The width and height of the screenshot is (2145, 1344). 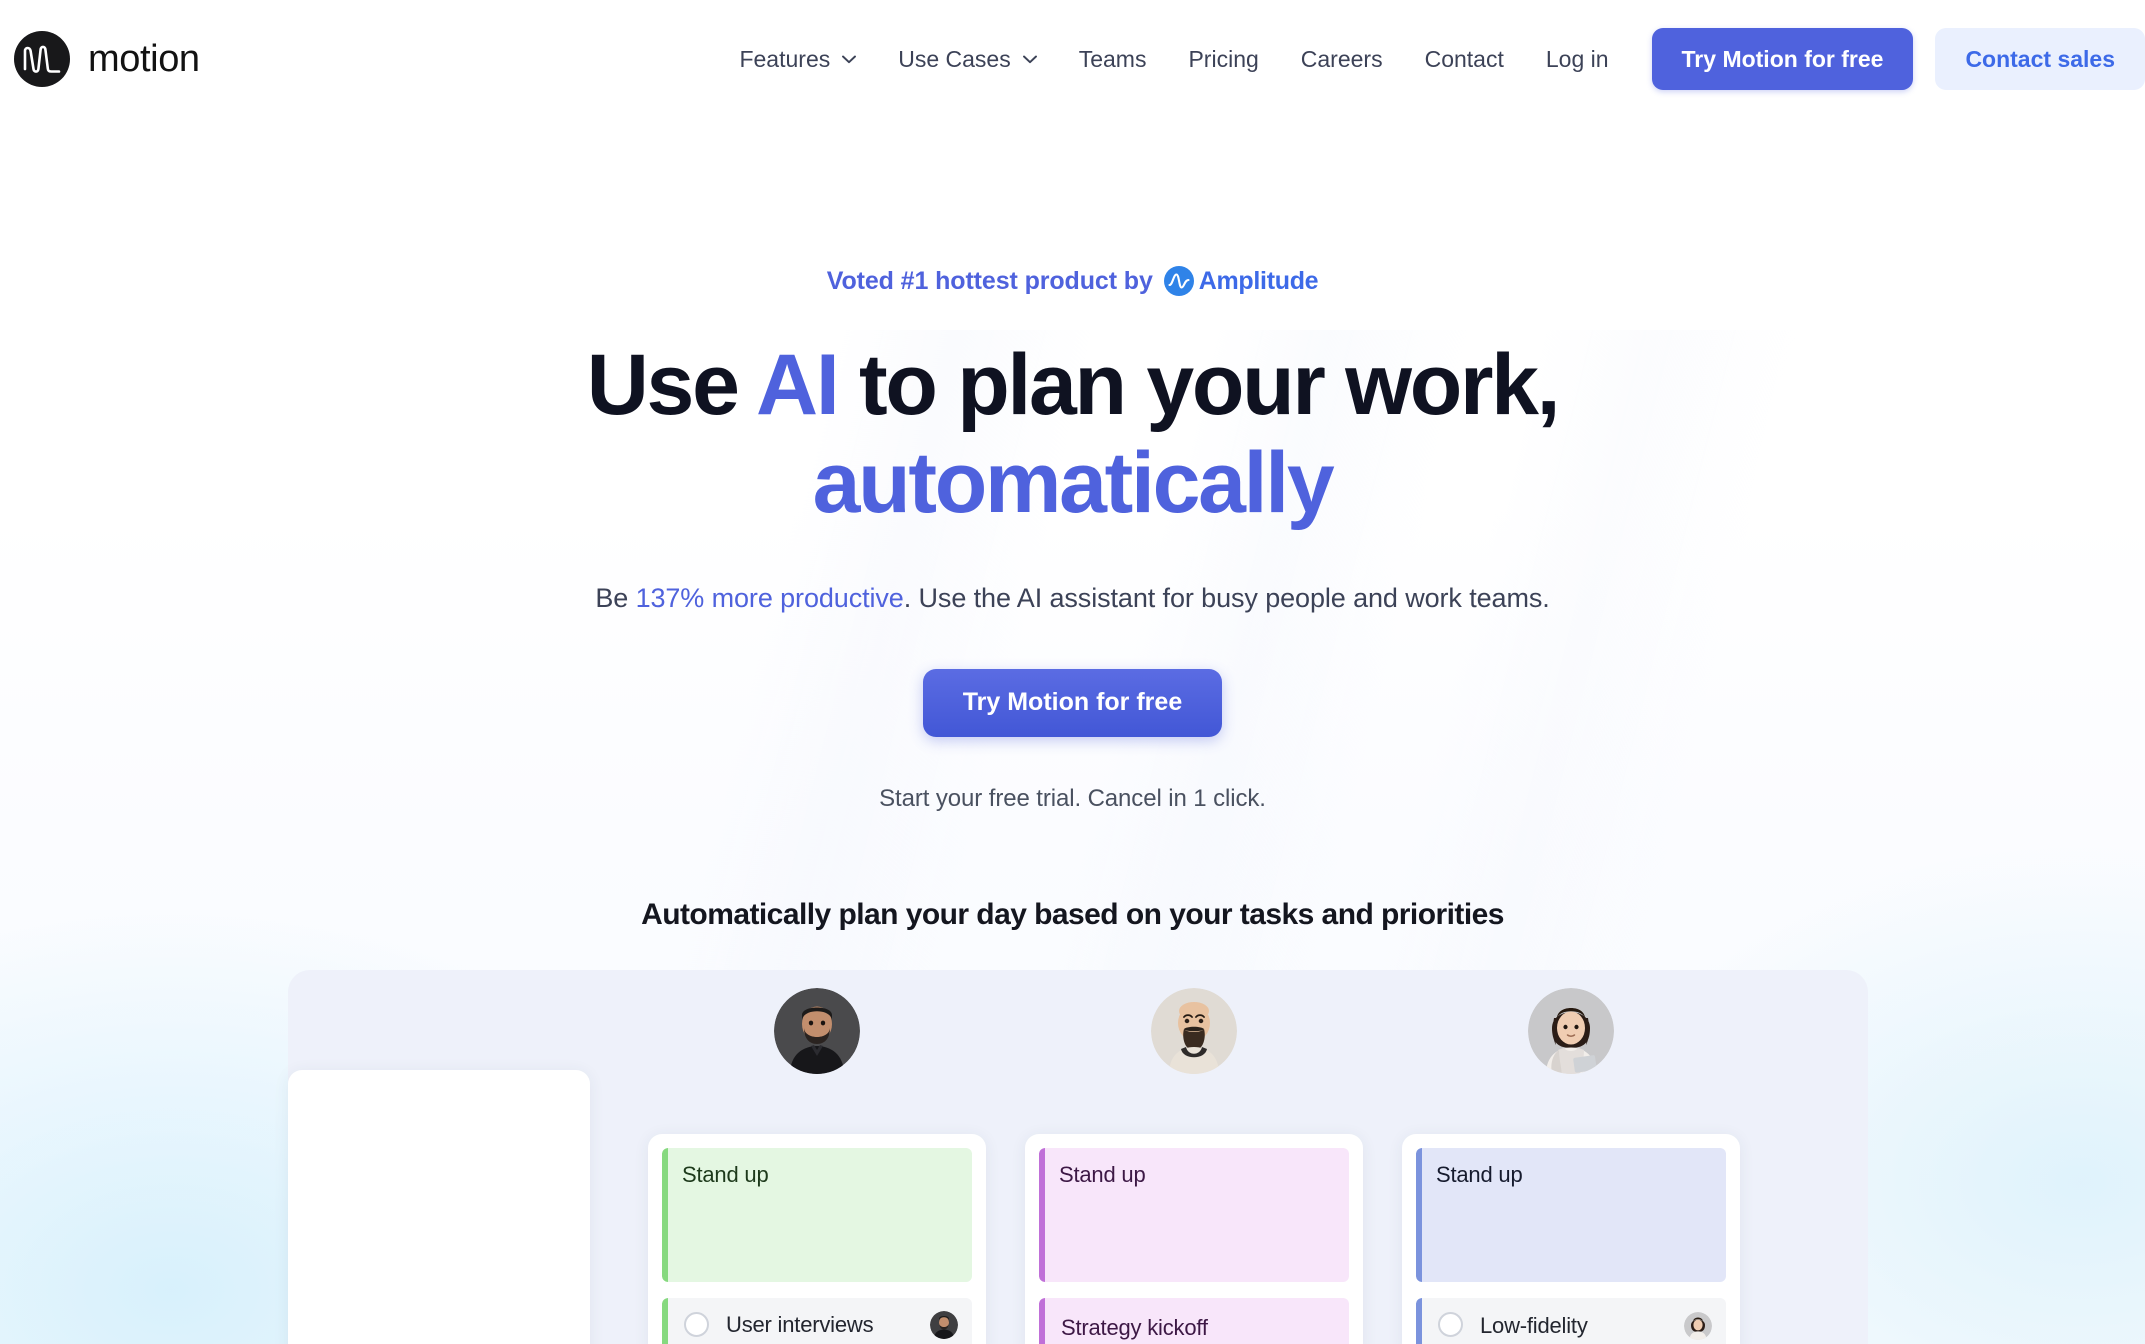 I want to click on header-try-motion-button: Try Motion for free, so click(x=1782, y=59).